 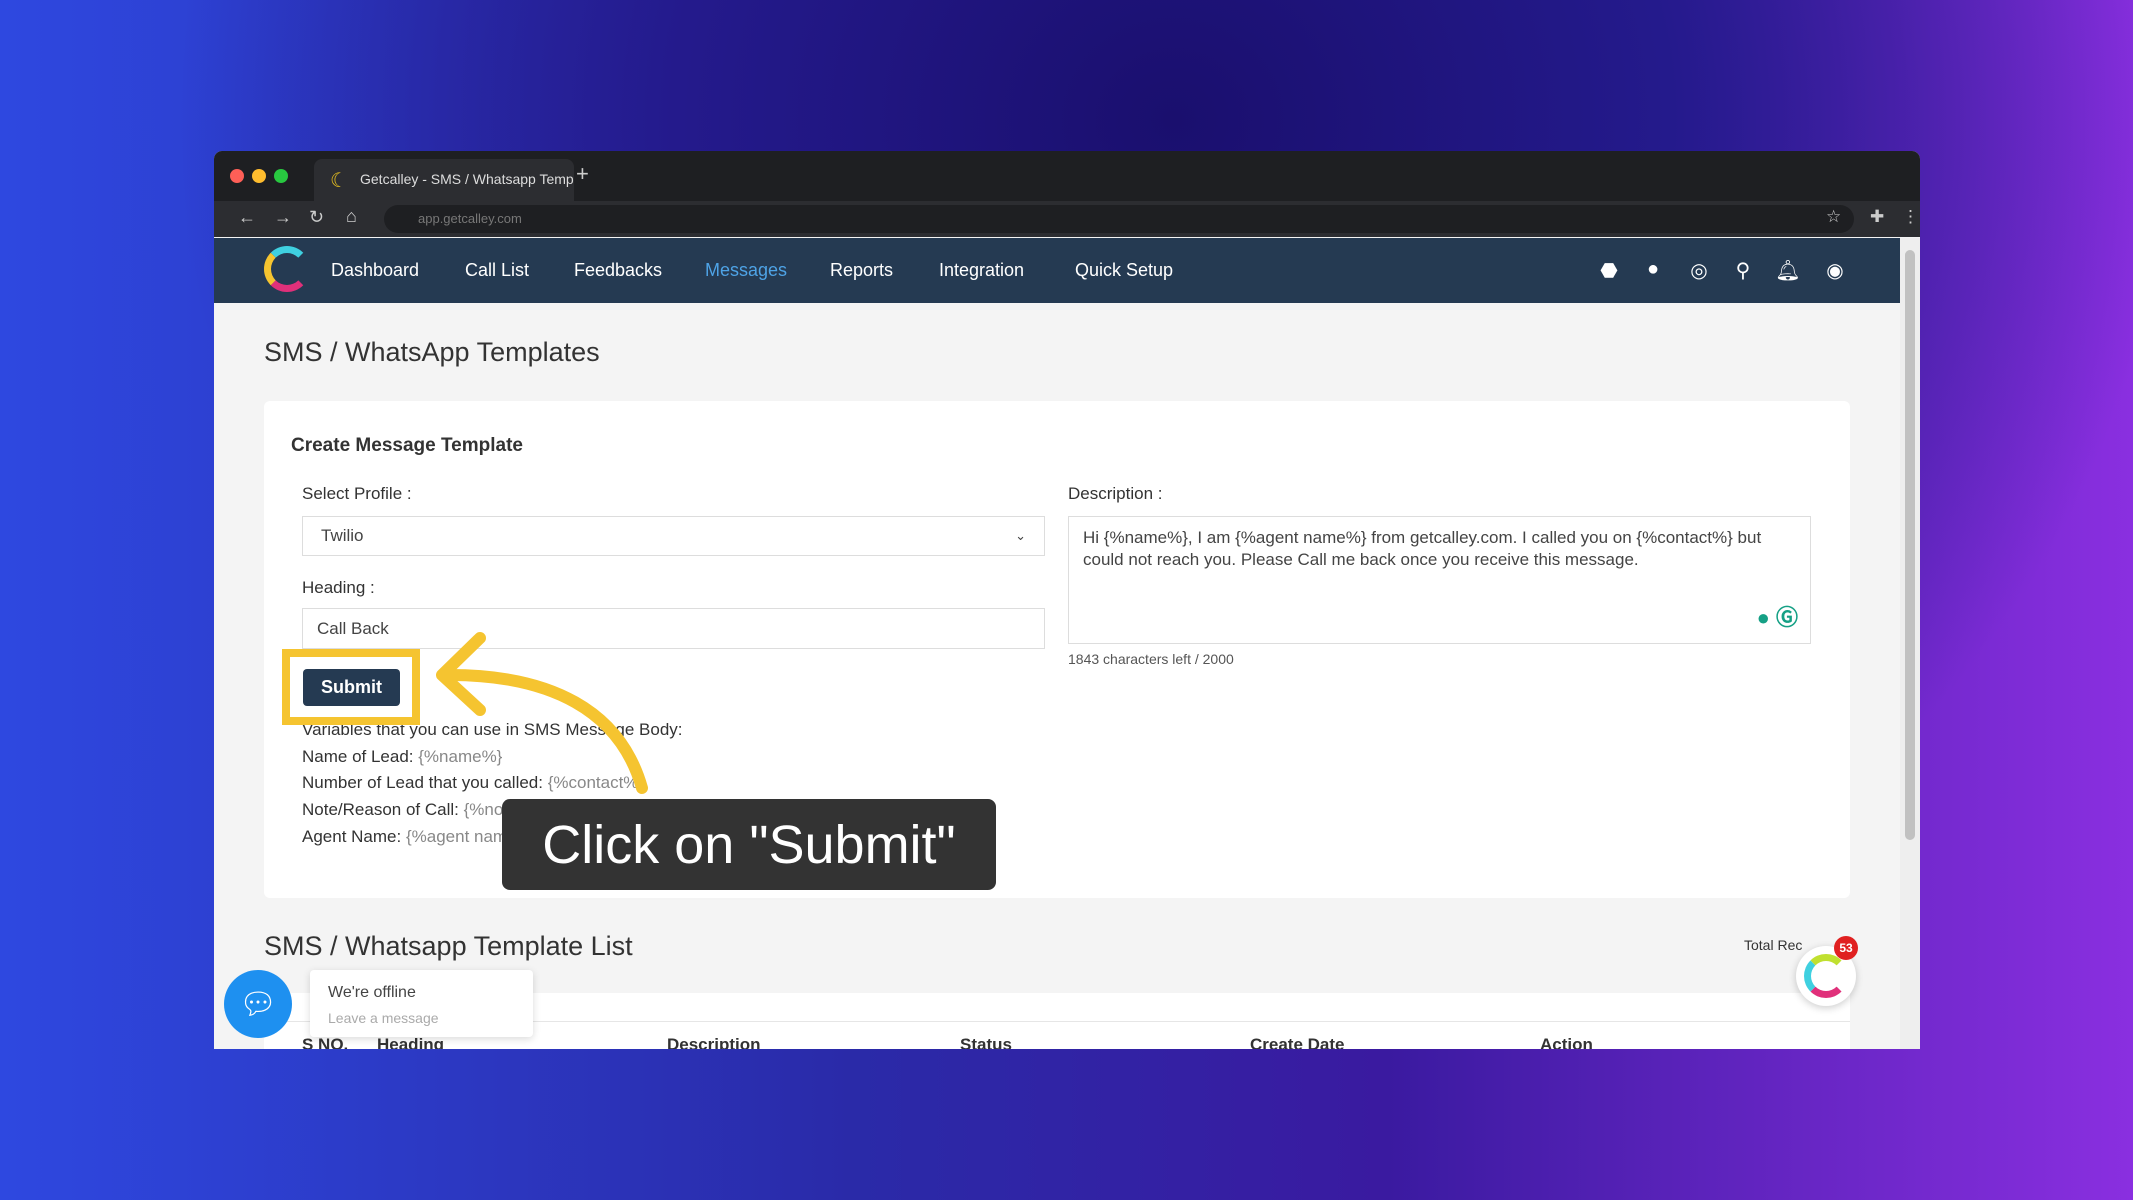 I want to click on tab-title: Getcalley - SMS / Whatsapp Temp, so click(x=467, y=179).